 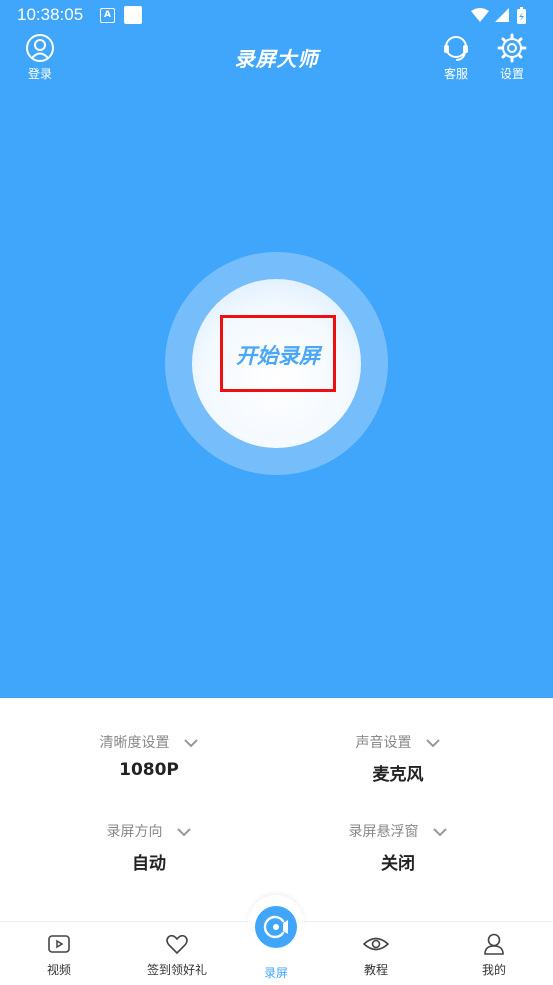 What do you see at coordinates (398, 864) in the screenshot?
I see `floating-value: 关闭` at bounding box center [398, 864].